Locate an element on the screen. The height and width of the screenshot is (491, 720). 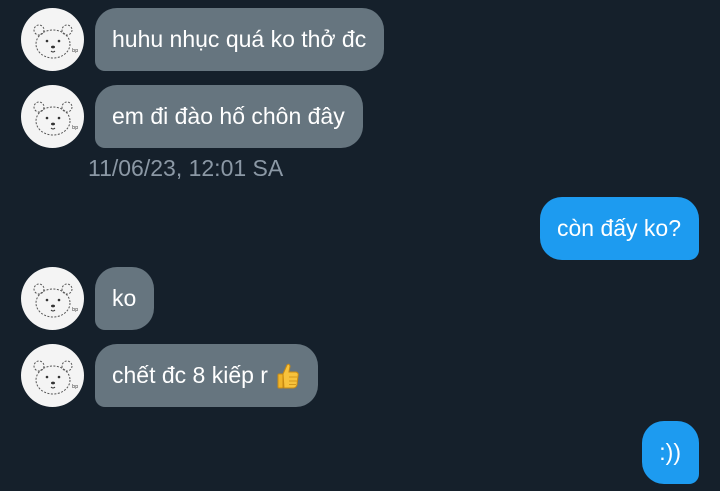
message-bubble-outgoing: :)) is located at coordinates (670, 452).